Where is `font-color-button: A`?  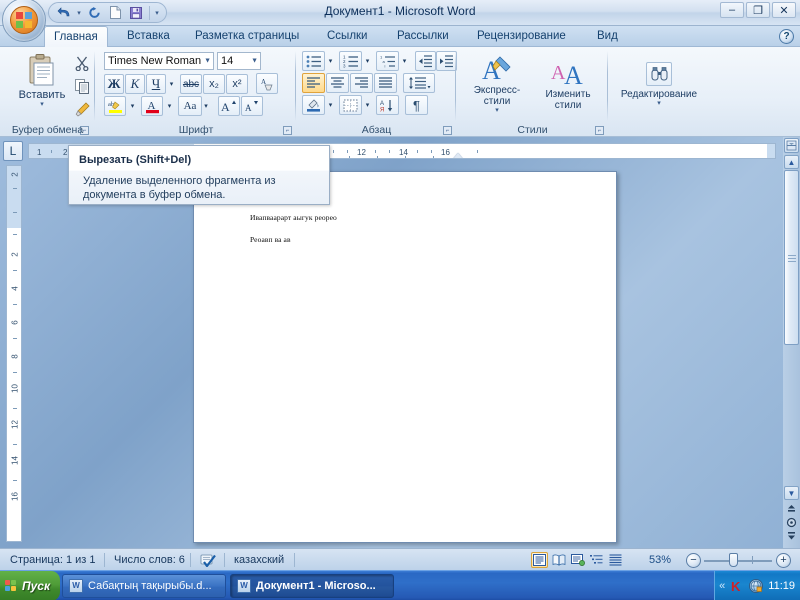 font-color-button: A is located at coordinates (152, 106).